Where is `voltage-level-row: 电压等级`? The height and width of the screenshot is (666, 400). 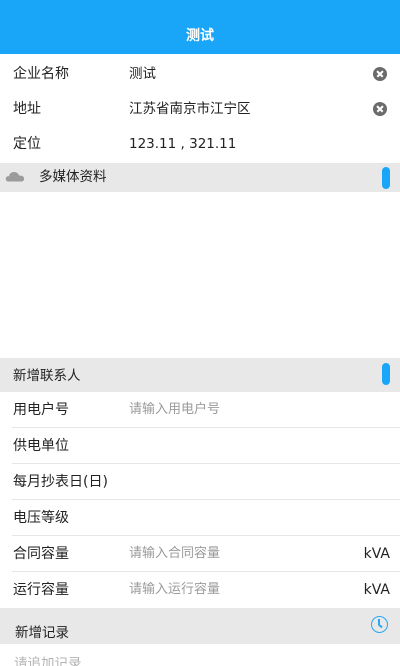
voltage-level-row: 电压等级 is located at coordinates (200, 518).